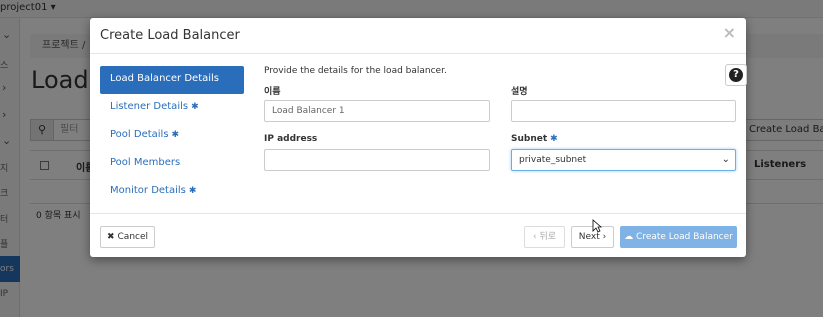 This screenshot has width=823, height=317. Describe the element at coordinates (291, 139) in the screenshot. I see `ip-address-label: IP address` at that location.